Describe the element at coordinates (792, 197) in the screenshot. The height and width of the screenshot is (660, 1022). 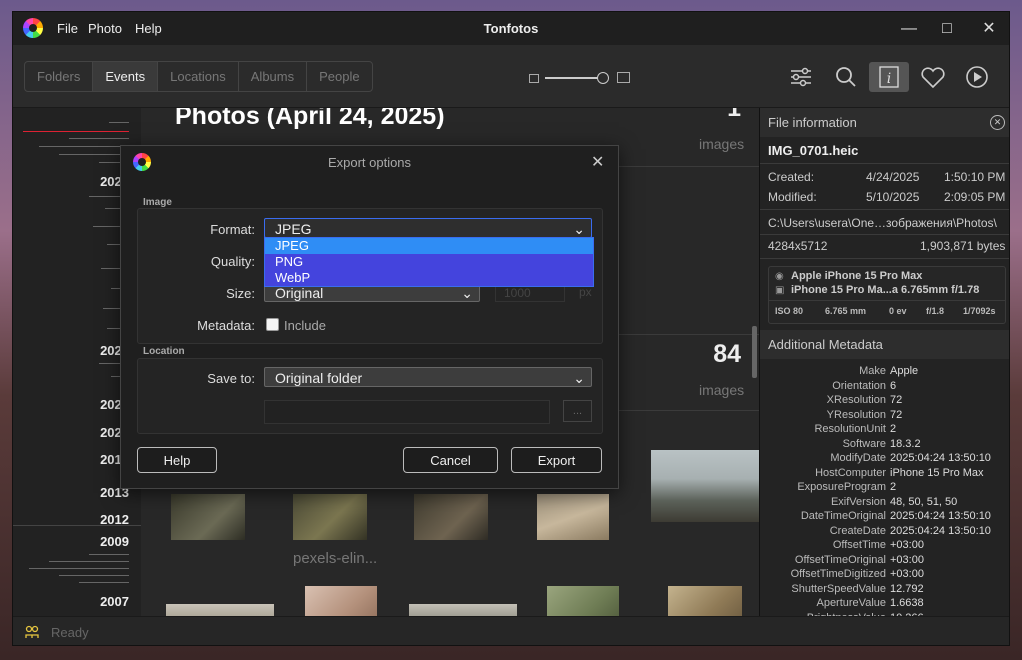
I see `modified-label: Modified:` at that location.